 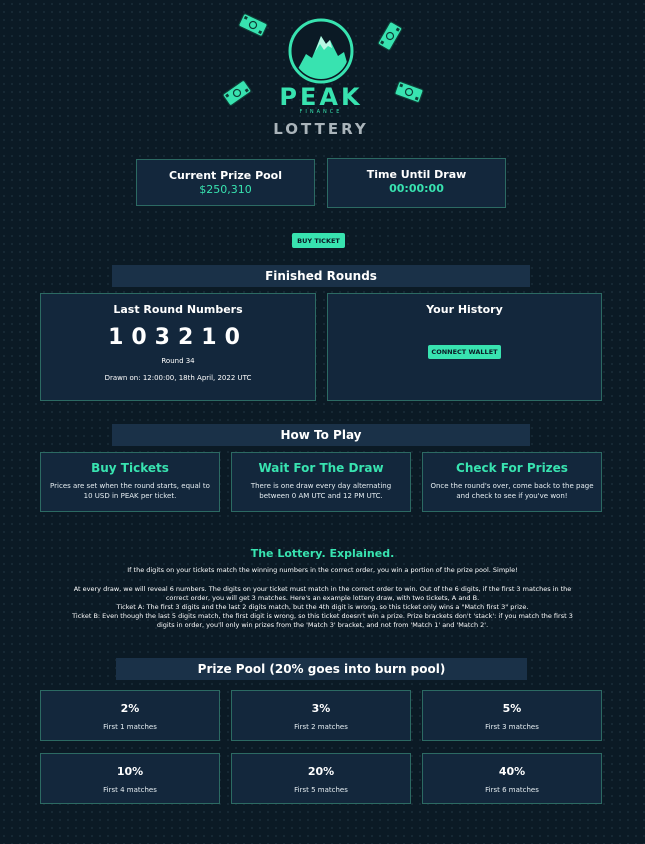 What do you see at coordinates (512, 790) in the screenshot?
I see `prize-bracket-label: First 6 matches` at bounding box center [512, 790].